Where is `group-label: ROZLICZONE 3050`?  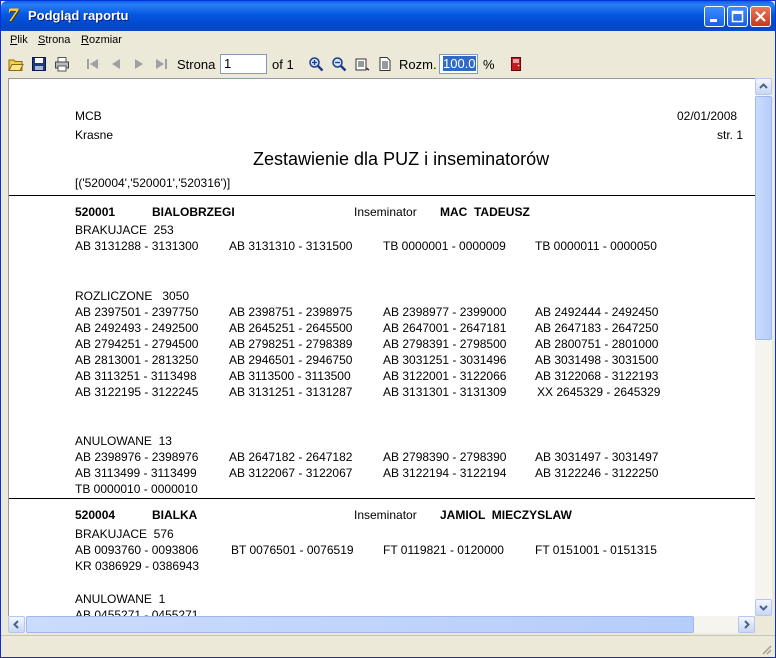 group-label: ROZLICZONE 3050 is located at coordinates (132, 296).